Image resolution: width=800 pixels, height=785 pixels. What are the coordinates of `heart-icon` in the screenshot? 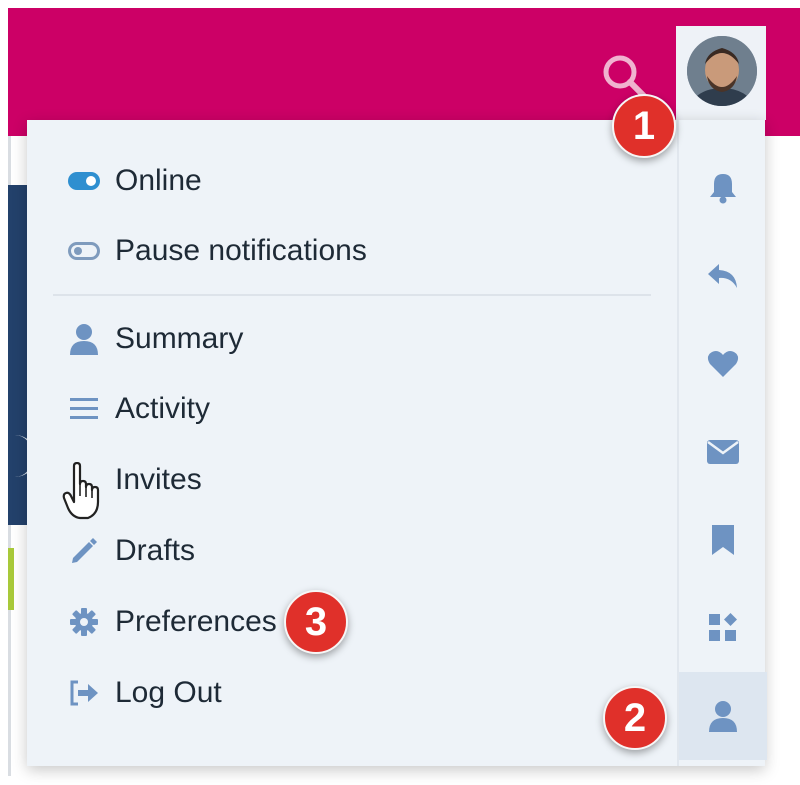 It's located at (723, 364).